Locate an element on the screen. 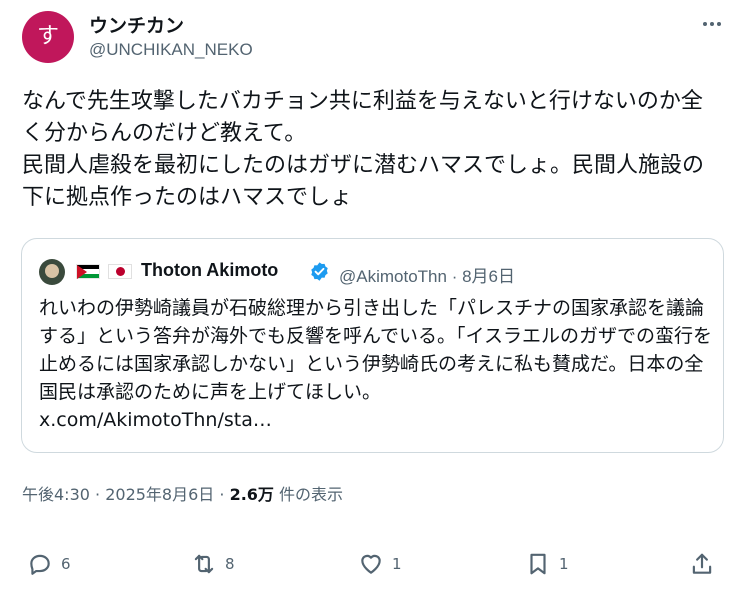  repost-button: 8 is located at coordinates (213, 564).